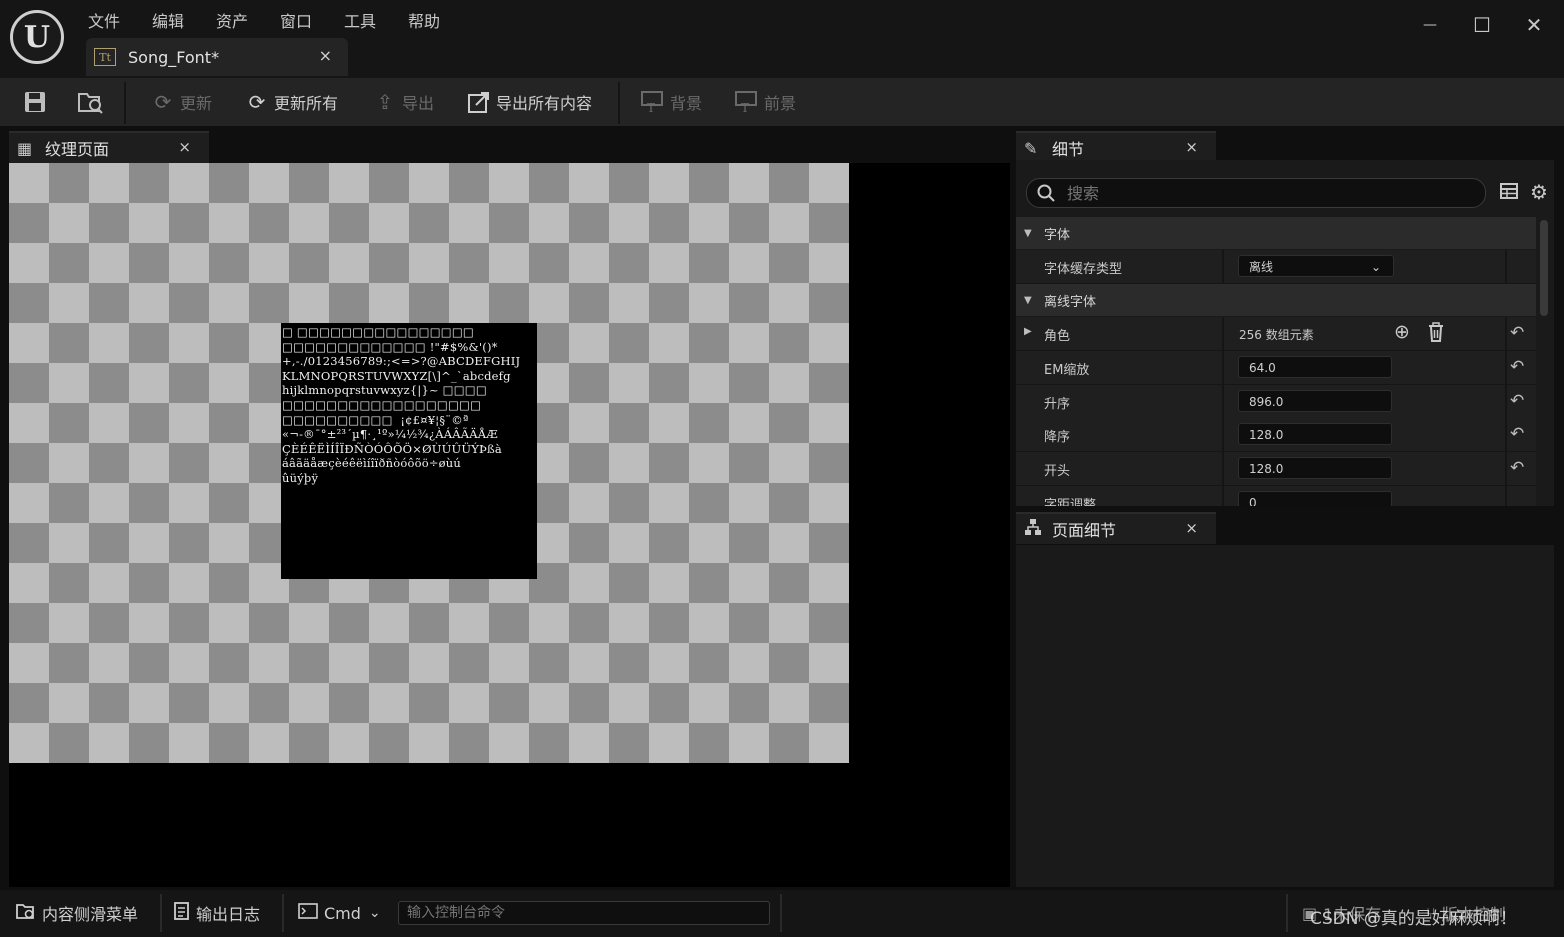 The height and width of the screenshot is (937, 1564). What do you see at coordinates (109, 147) in the screenshot?
I see `texture-page-tab: ▦ 纹理页面 ×` at bounding box center [109, 147].